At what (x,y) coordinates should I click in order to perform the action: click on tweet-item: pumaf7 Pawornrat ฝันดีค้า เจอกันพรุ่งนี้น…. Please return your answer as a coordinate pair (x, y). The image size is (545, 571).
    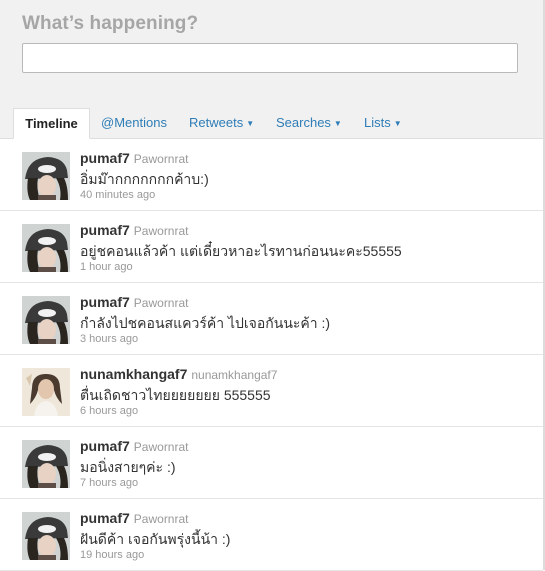
    Looking at the image, I should click on (271, 535).